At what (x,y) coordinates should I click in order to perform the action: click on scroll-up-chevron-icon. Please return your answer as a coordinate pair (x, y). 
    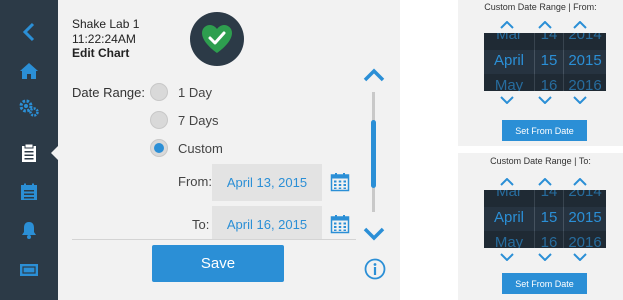
    Looking at the image, I should click on (374, 75).